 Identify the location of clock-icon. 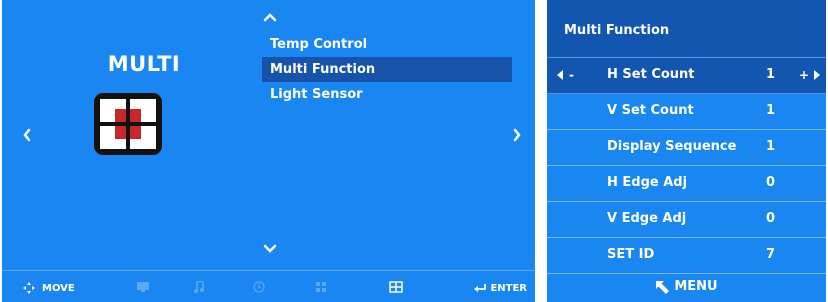
(259, 287).